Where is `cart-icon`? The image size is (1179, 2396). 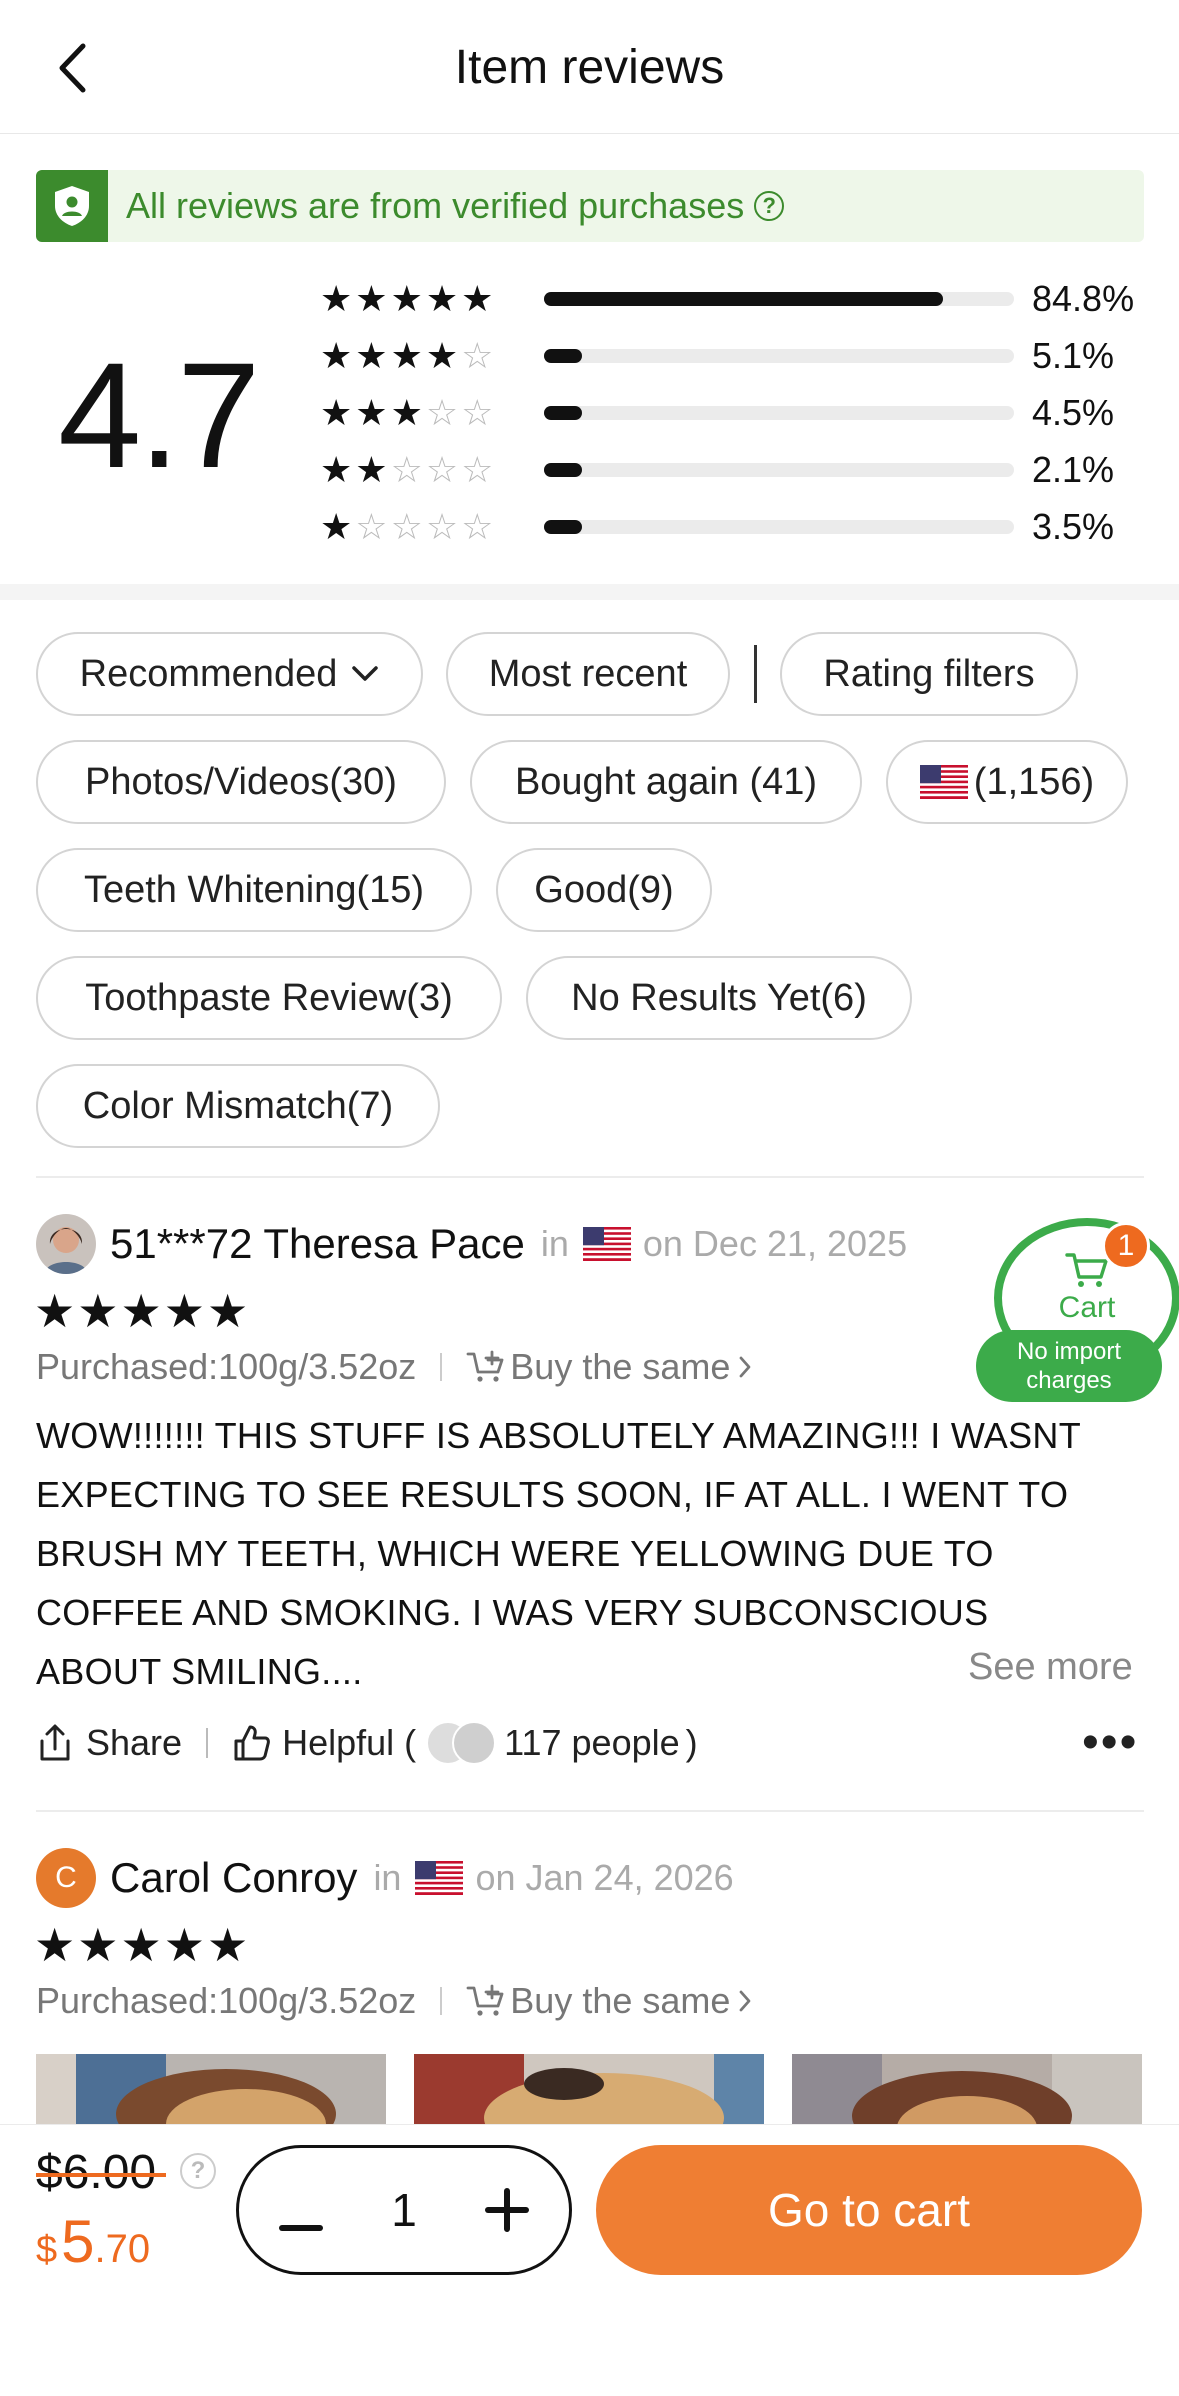 cart-icon is located at coordinates (1086, 1270).